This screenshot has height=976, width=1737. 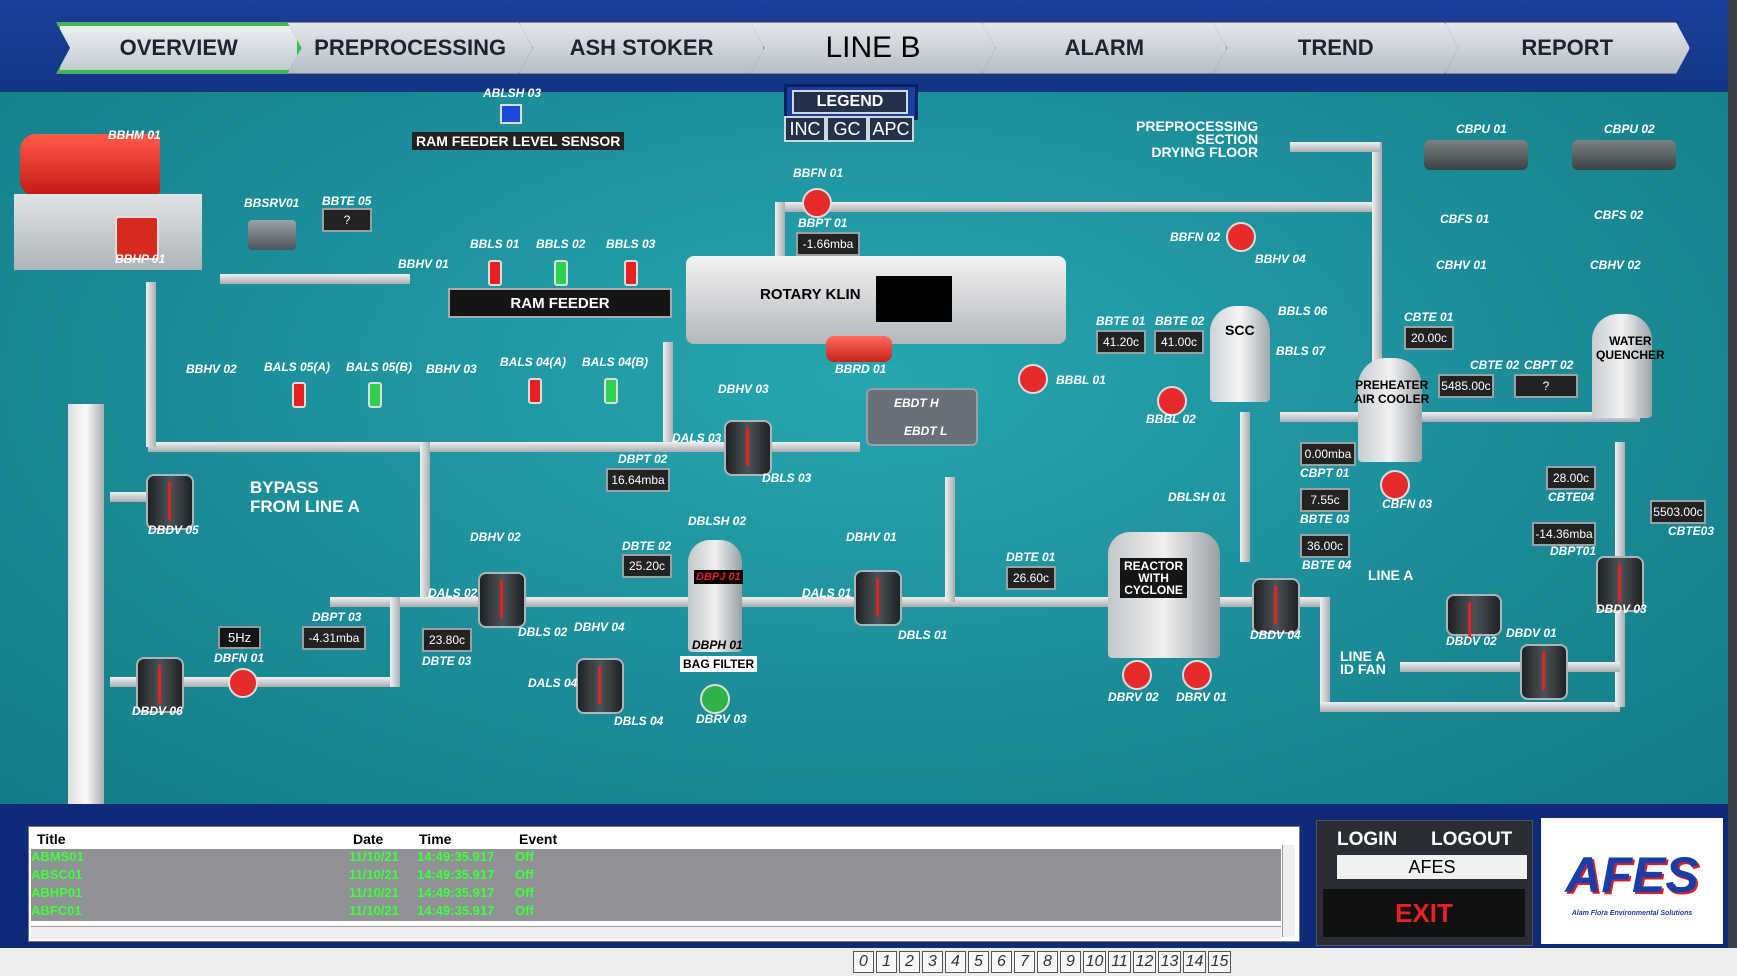 What do you see at coordinates (1567, 48) in the screenshot?
I see `tab-report: REPORT` at bounding box center [1567, 48].